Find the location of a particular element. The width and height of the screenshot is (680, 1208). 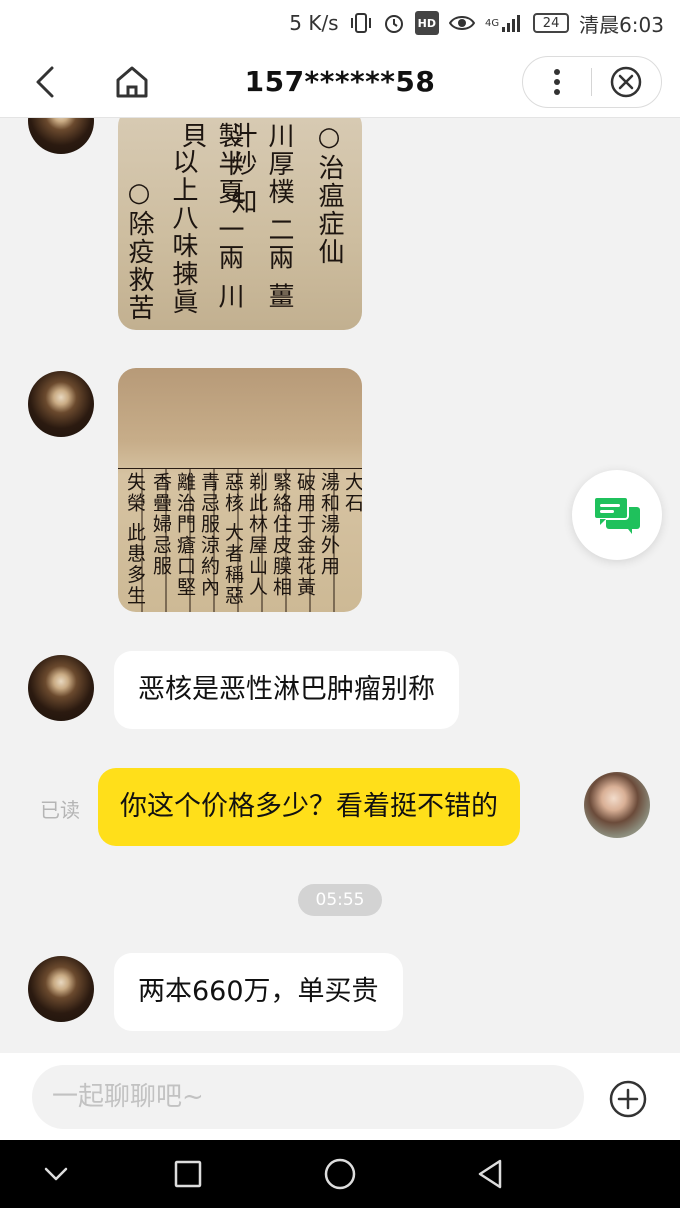

chat-float-icon is located at coordinates (616, 515).